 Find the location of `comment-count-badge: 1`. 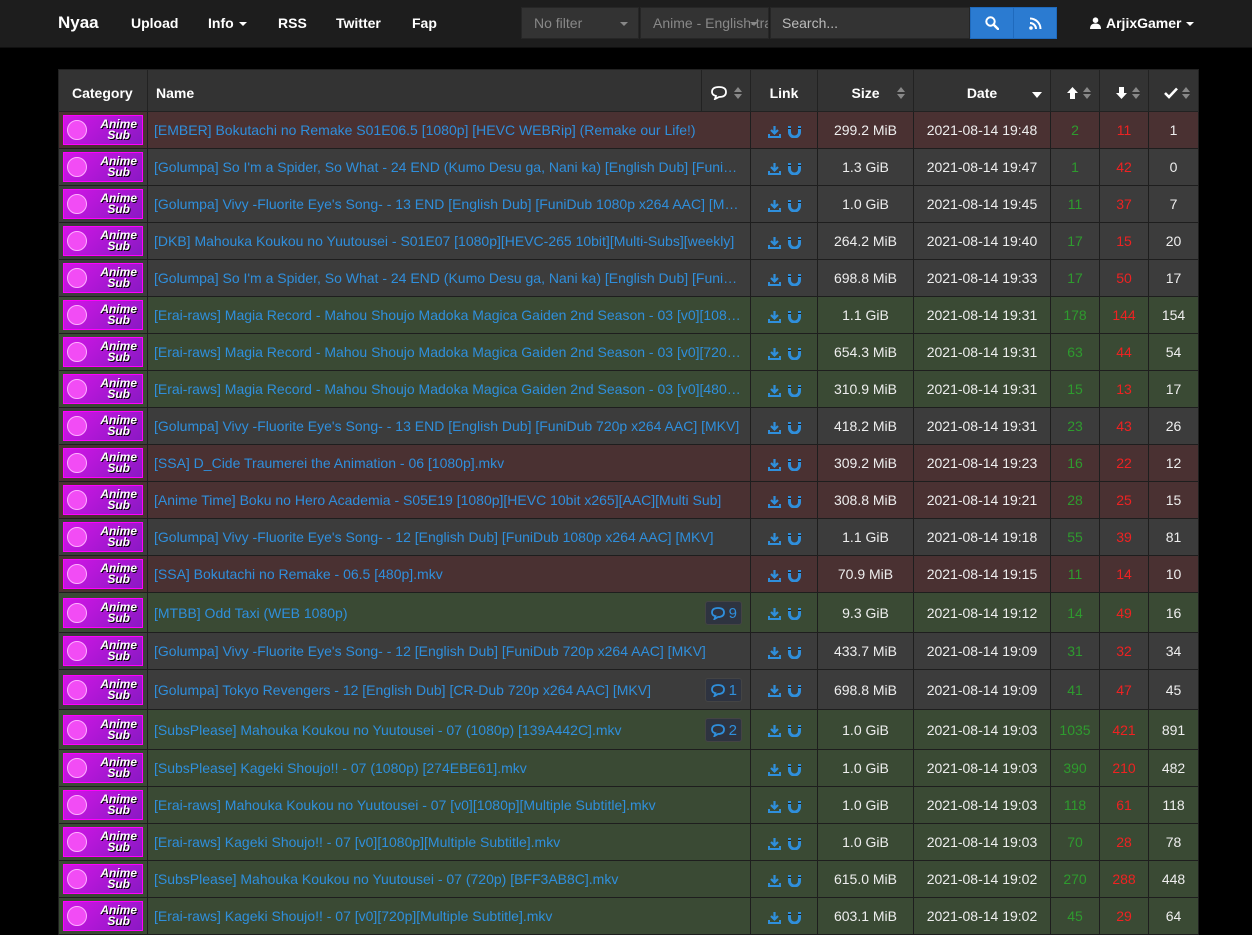

comment-count-badge: 1 is located at coordinates (723, 690).